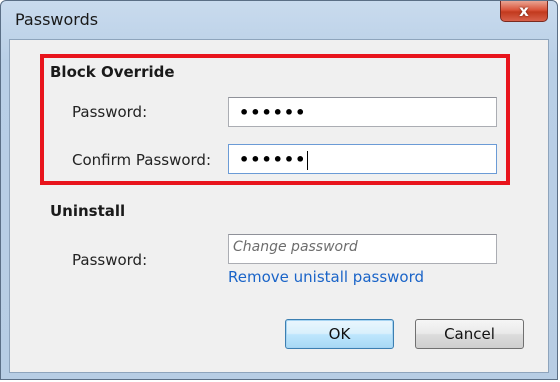 The height and width of the screenshot is (382, 560). What do you see at coordinates (295, 247) in the screenshot?
I see `uninstall-password-placeholder: Change password` at bounding box center [295, 247].